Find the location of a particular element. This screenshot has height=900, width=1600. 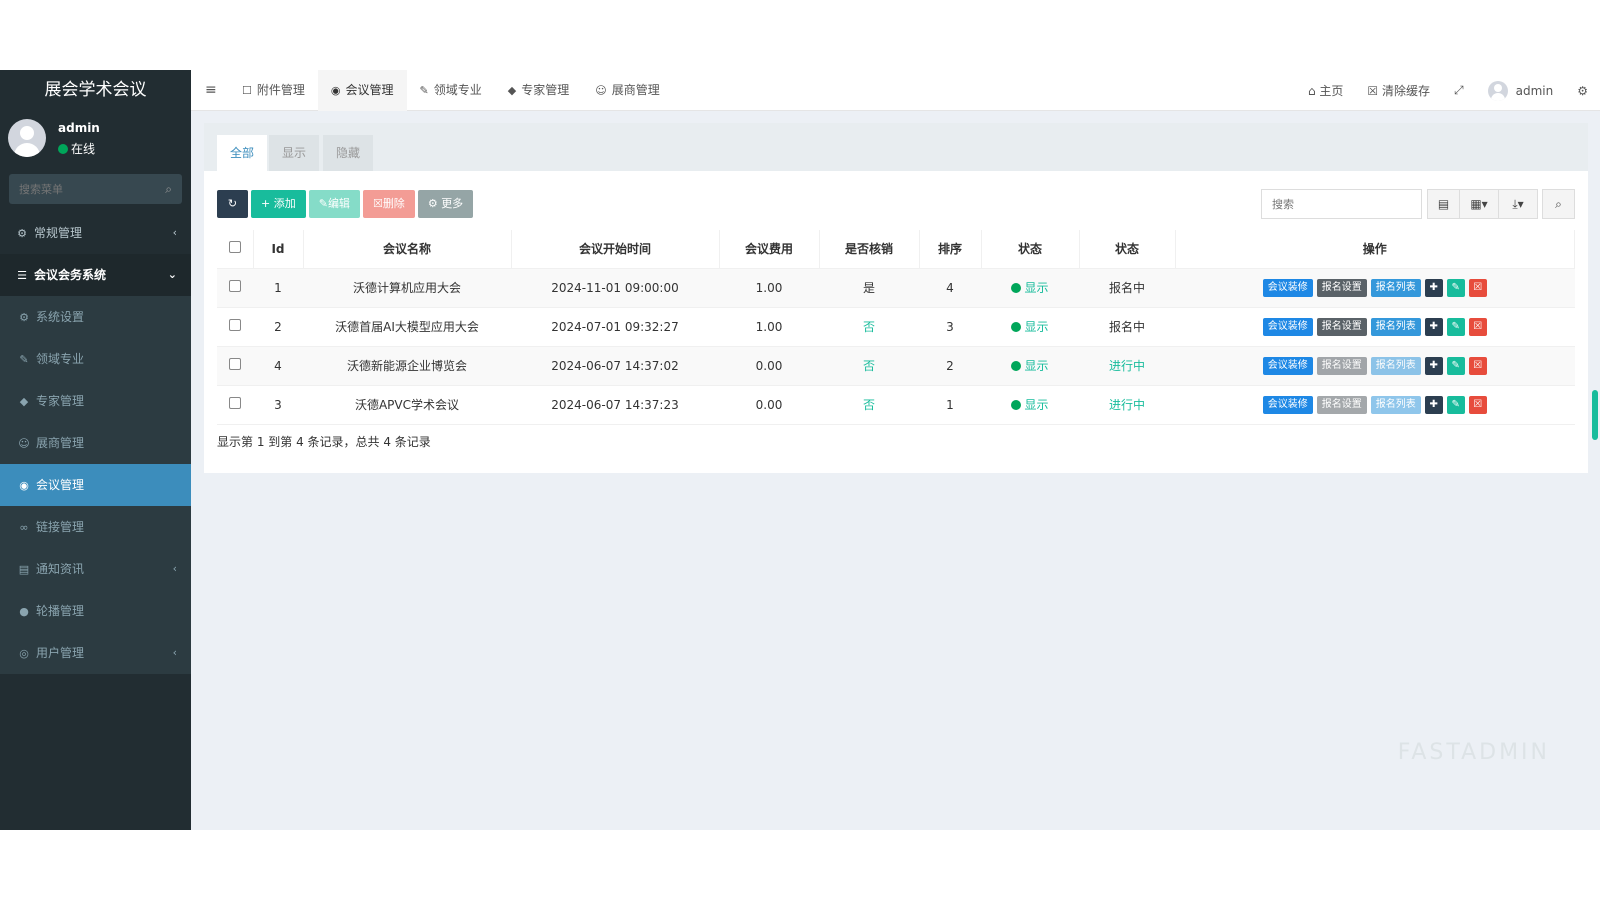

sidebar-item-fields: ✎ 领域专业 is located at coordinates (95, 359).